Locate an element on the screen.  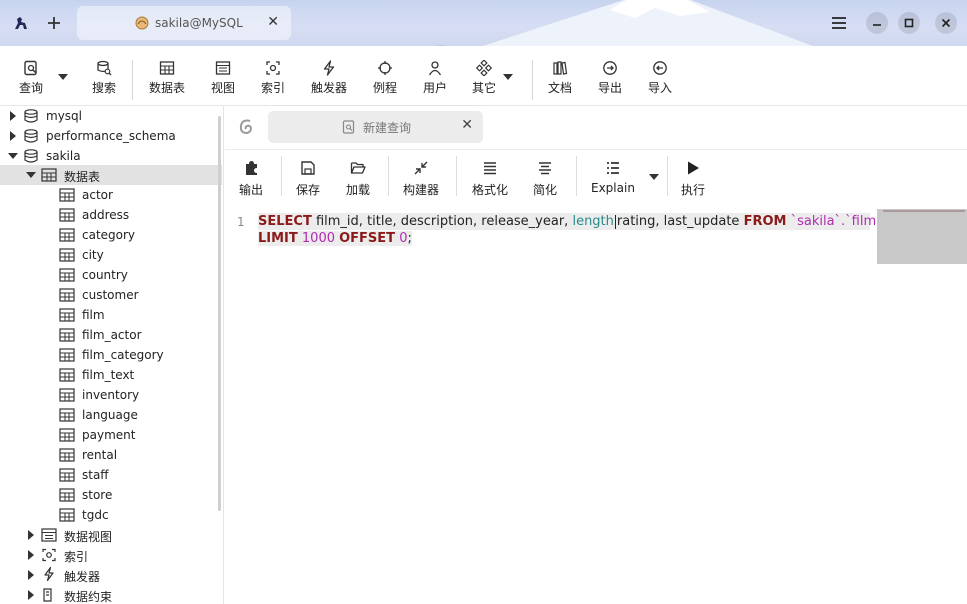
tree-label: film_actor is located at coordinates (112, 335).